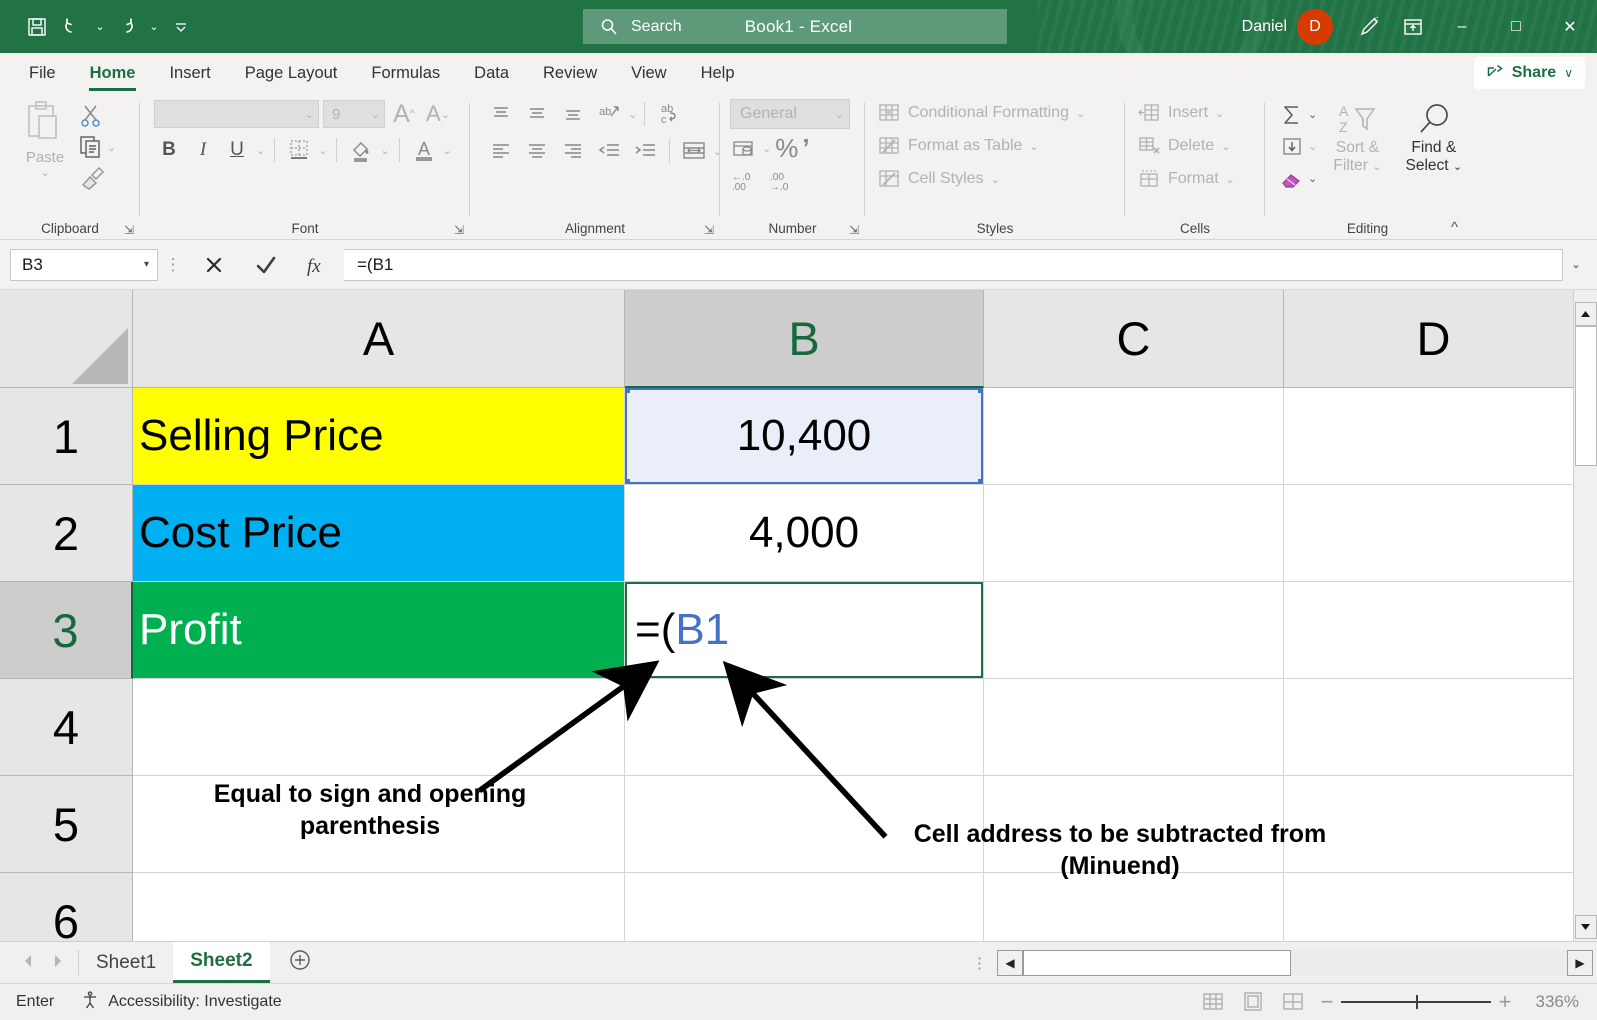 This screenshot has width=1597, height=1020. I want to click on orientation-caret-icon: ⌄, so click(632, 114).